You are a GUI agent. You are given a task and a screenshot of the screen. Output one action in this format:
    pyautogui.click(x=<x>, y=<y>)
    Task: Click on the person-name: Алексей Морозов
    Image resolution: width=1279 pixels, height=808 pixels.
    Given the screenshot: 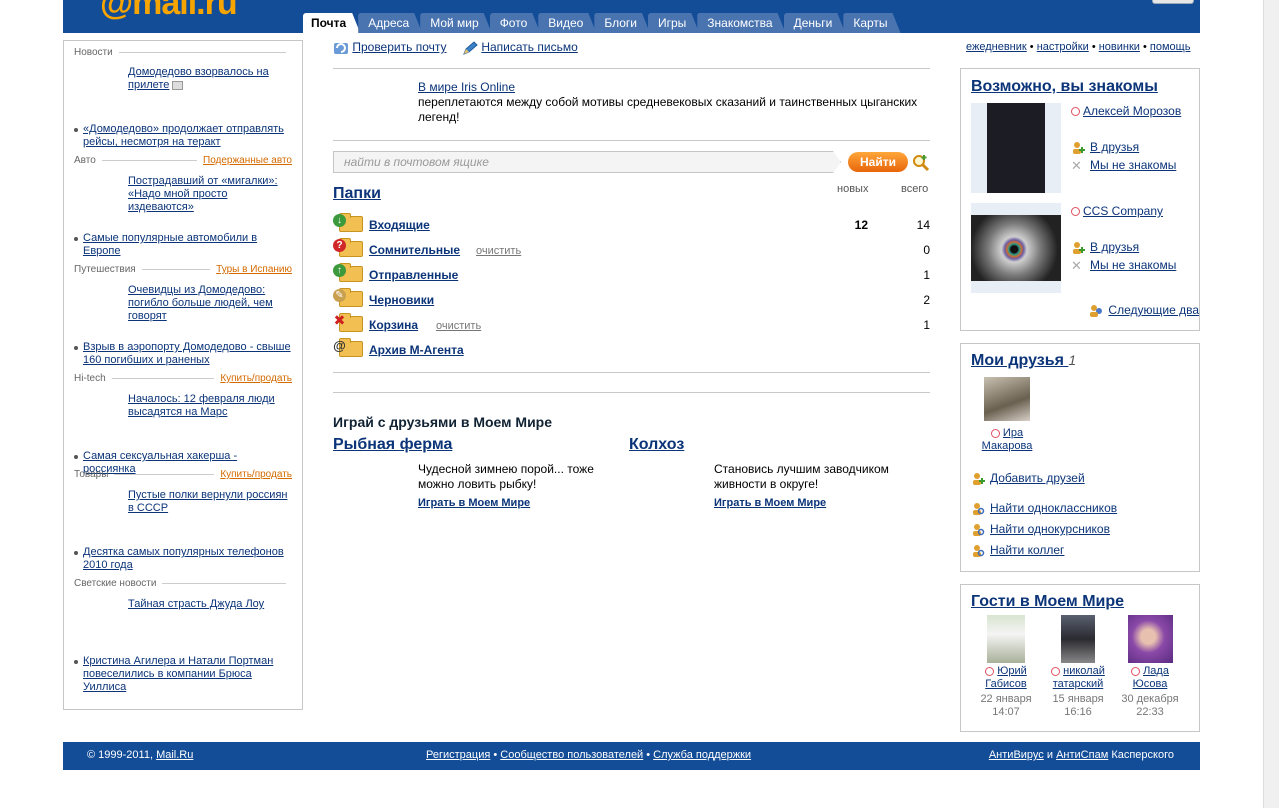 What is the action you would take?
    pyautogui.click(x=1126, y=111)
    